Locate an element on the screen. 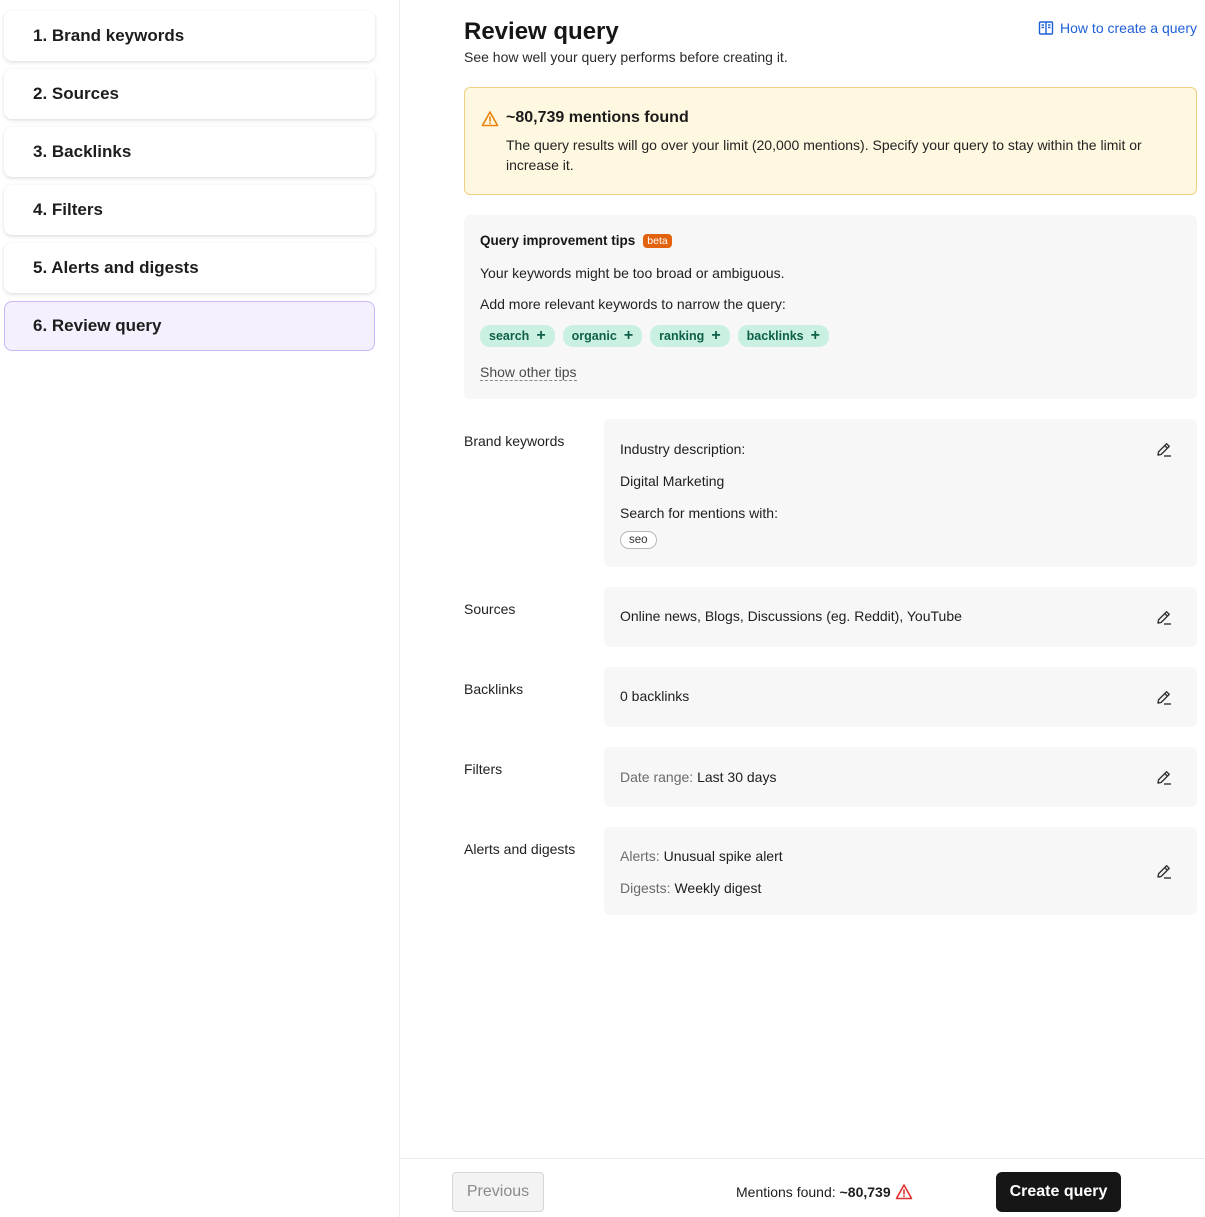 The image size is (1205, 1217). row-label-filters: Filters is located at coordinates (483, 769).